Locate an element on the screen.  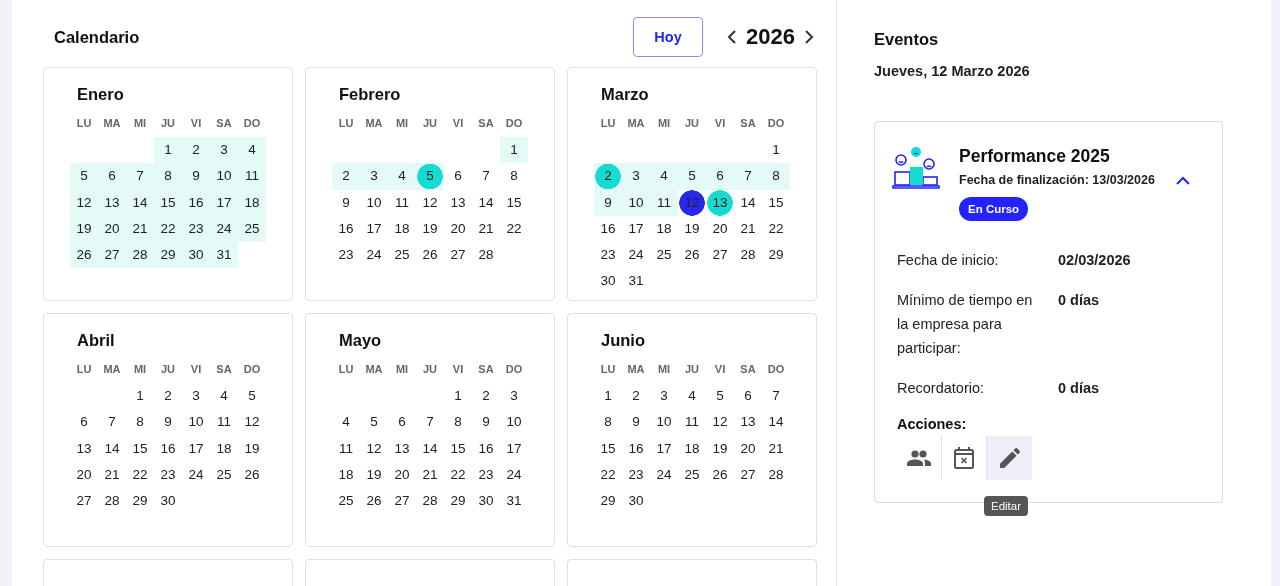
calendar-day: 1 is located at coordinates (458, 396).